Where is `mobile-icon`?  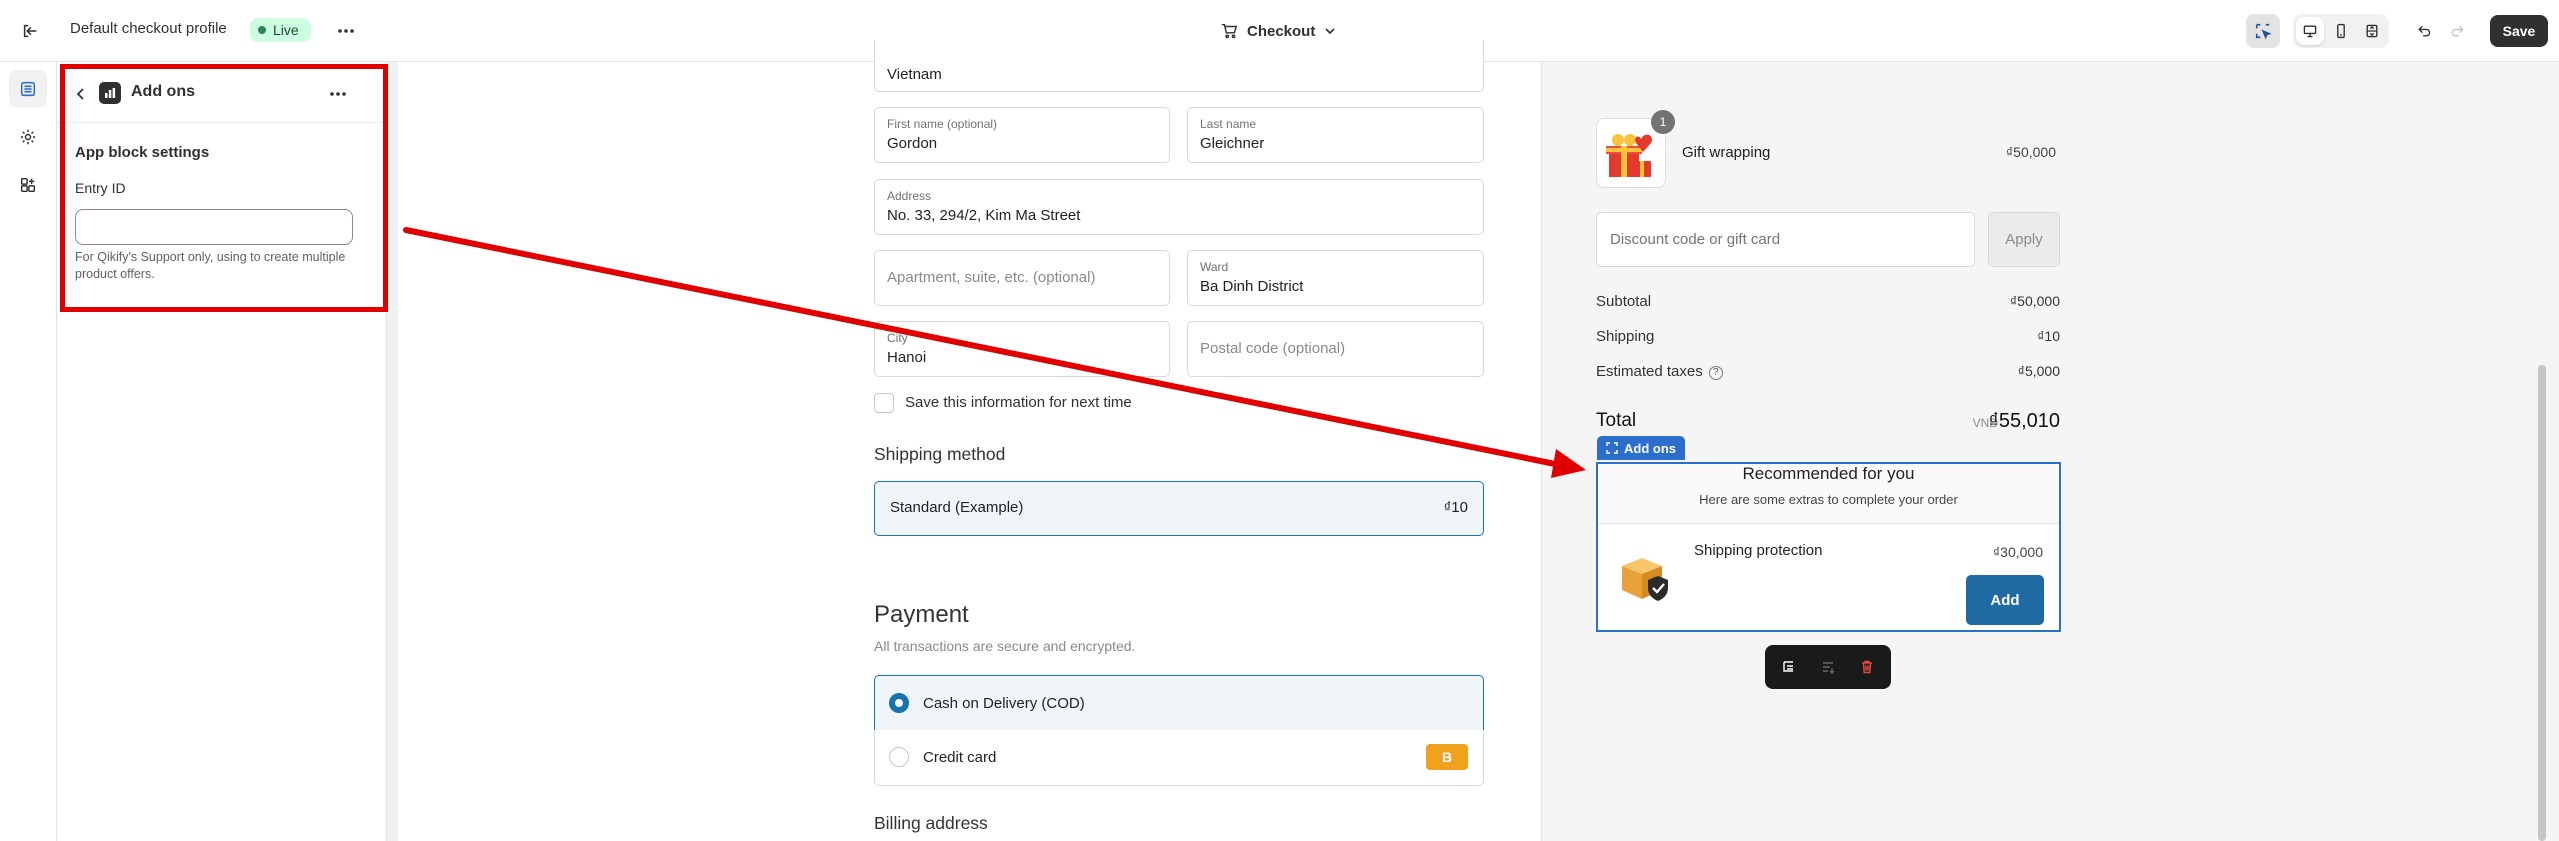
mobile-icon is located at coordinates (2341, 31).